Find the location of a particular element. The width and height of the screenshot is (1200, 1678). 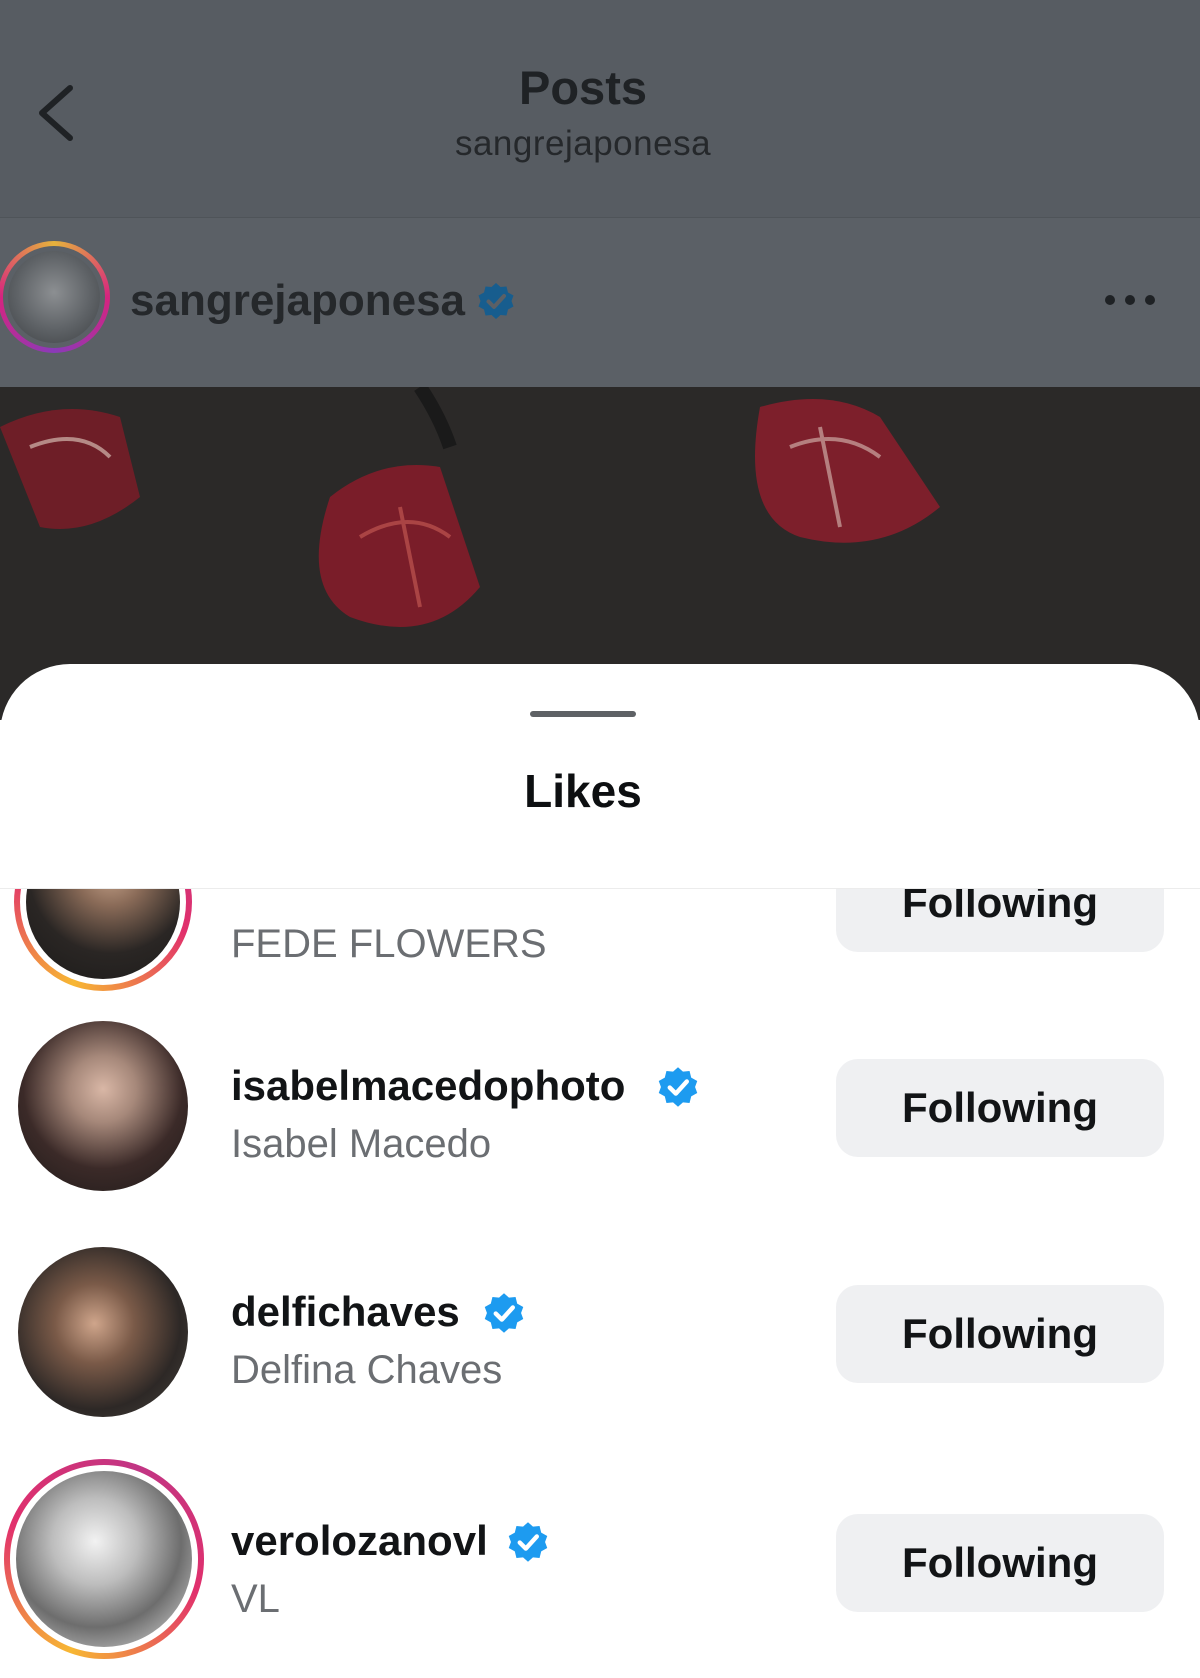

full-name: VL is located at coordinates (255, 1599).